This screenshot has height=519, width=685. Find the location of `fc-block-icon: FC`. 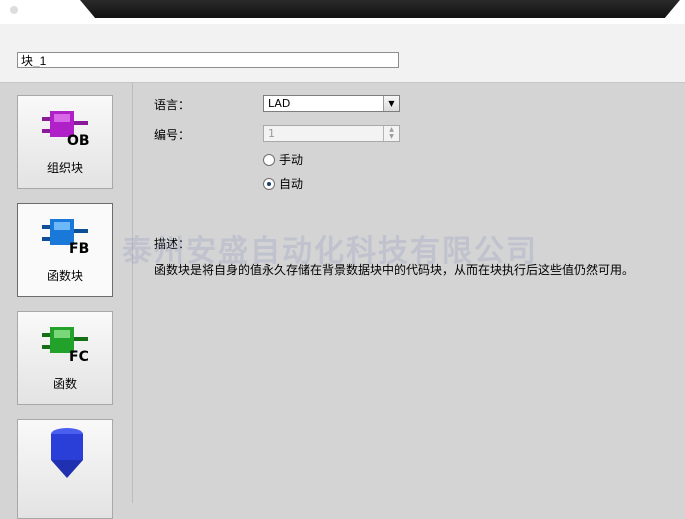

fc-block-icon: FC is located at coordinates (65, 346).